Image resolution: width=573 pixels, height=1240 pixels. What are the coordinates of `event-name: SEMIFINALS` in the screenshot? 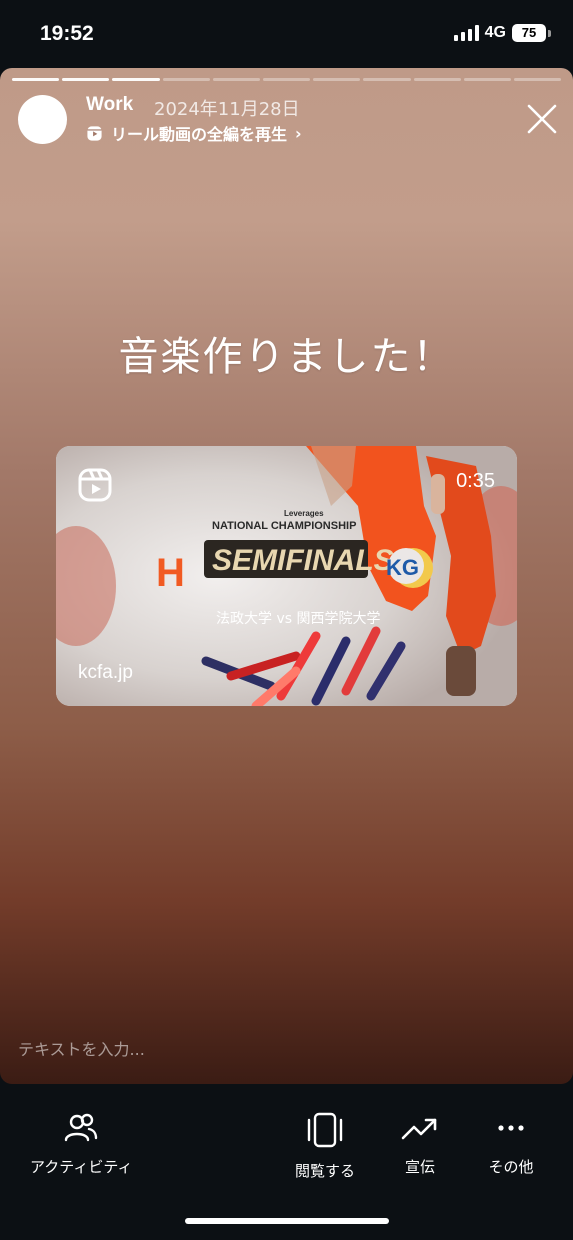 It's located at (303, 560).